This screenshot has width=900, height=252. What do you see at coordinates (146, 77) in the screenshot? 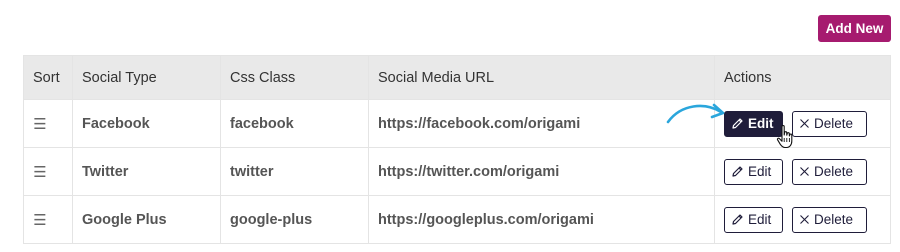
I see `column-header-social-type: Social Type` at bounding box center [146, 77].